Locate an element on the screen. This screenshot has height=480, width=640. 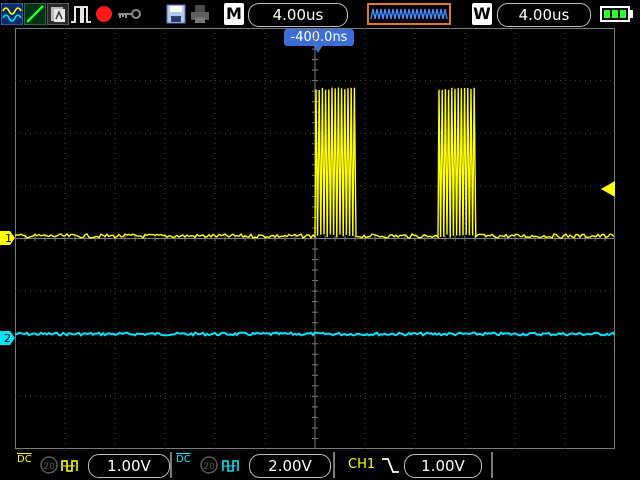
ch1-marker: 1 is located at coordinates (8, 238).